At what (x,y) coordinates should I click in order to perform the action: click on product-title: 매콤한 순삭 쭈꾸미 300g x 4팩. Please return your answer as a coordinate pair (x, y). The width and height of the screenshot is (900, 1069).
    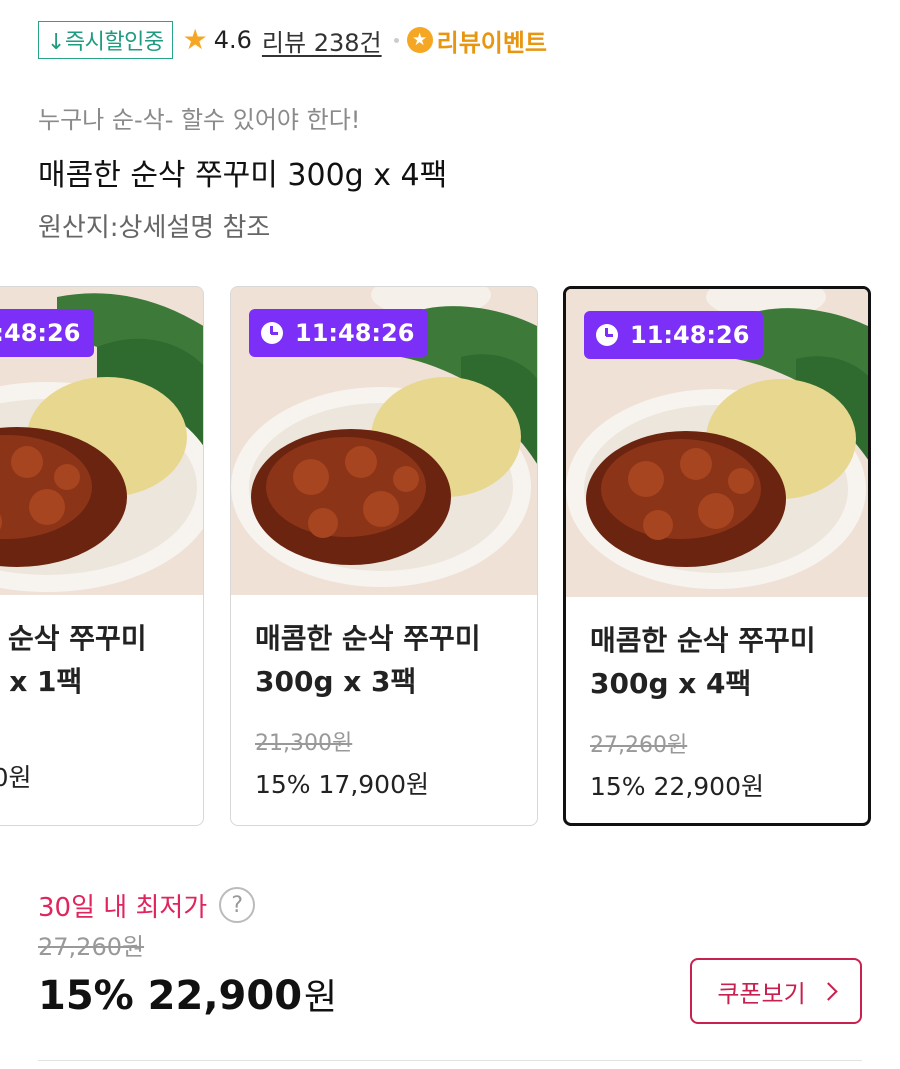
    Looking at the image, I should click on (243, 175).